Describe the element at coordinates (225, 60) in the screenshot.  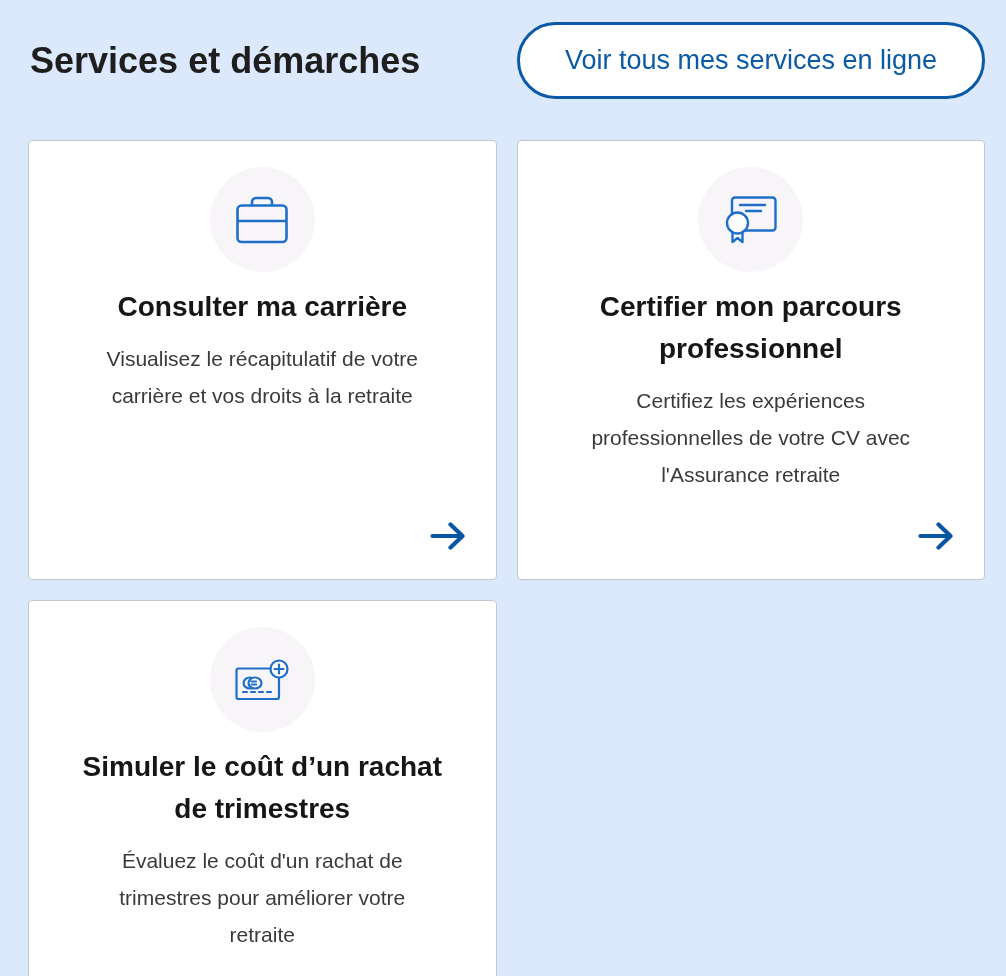
I see `section-title: Services et démarches` at that location.